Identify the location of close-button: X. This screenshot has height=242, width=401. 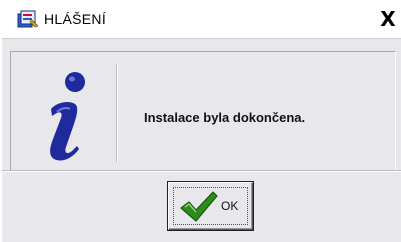
(388, 19).